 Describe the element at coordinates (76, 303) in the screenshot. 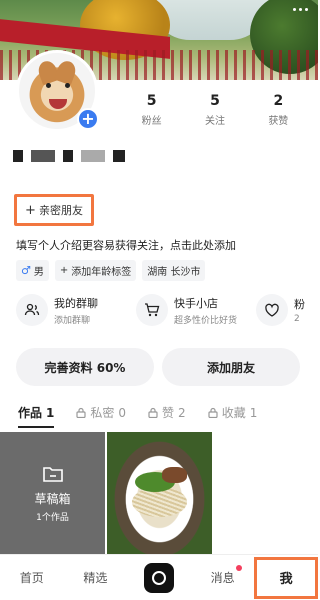

I see `feature-title: 我的群聊` at that location.